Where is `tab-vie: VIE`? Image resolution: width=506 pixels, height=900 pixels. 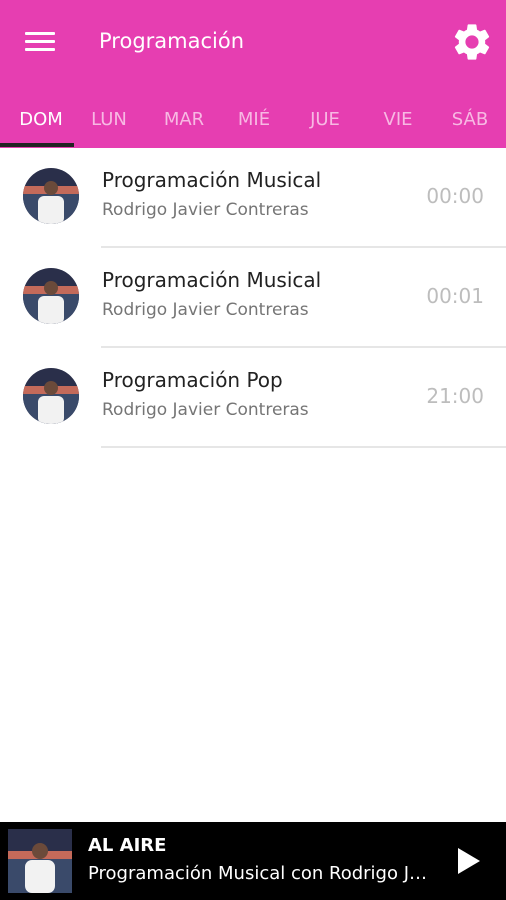 tab-vie: VIE is located at coordinates (398, 119).